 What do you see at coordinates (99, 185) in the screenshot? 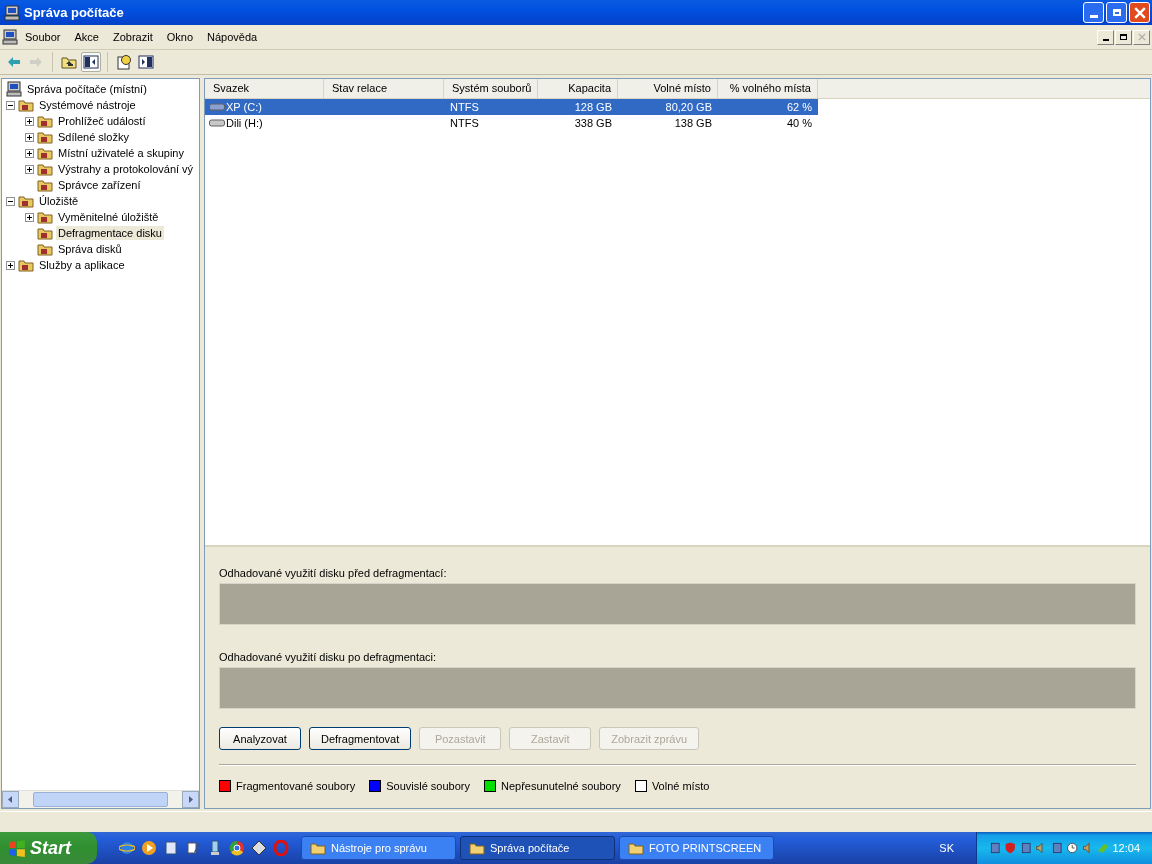
I see `tree-item: Správce zařízení` at bounding box center [99, 185].